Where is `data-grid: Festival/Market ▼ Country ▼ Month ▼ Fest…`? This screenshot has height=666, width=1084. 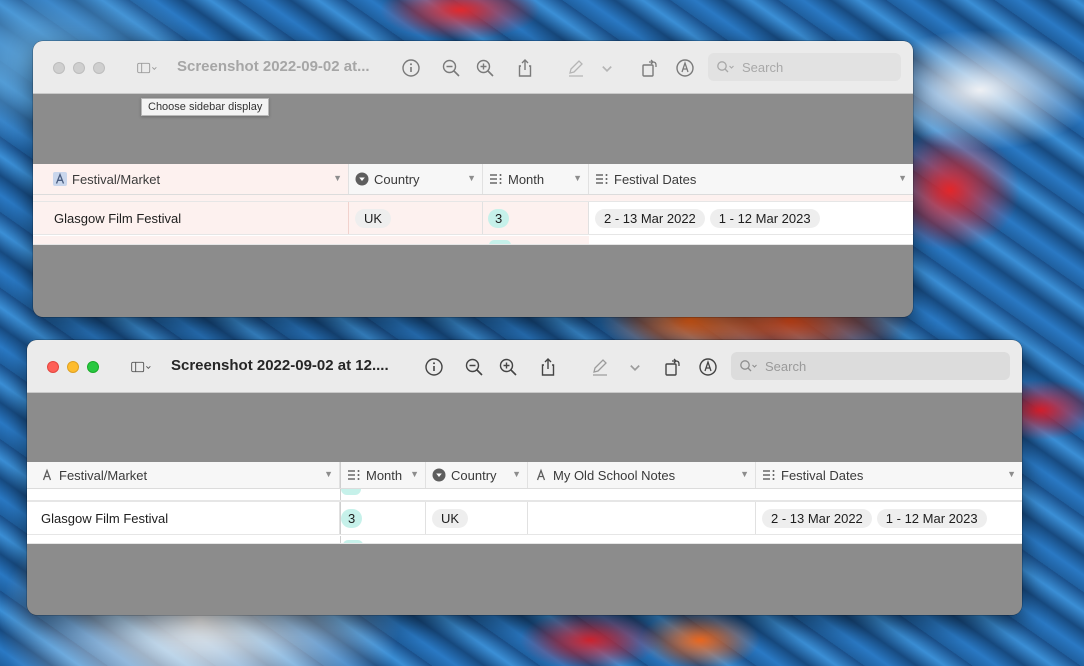 data-grid: Festival/Market ▼ Country ▼ Month ▼ Fest… is located at coordinates (473, 204).